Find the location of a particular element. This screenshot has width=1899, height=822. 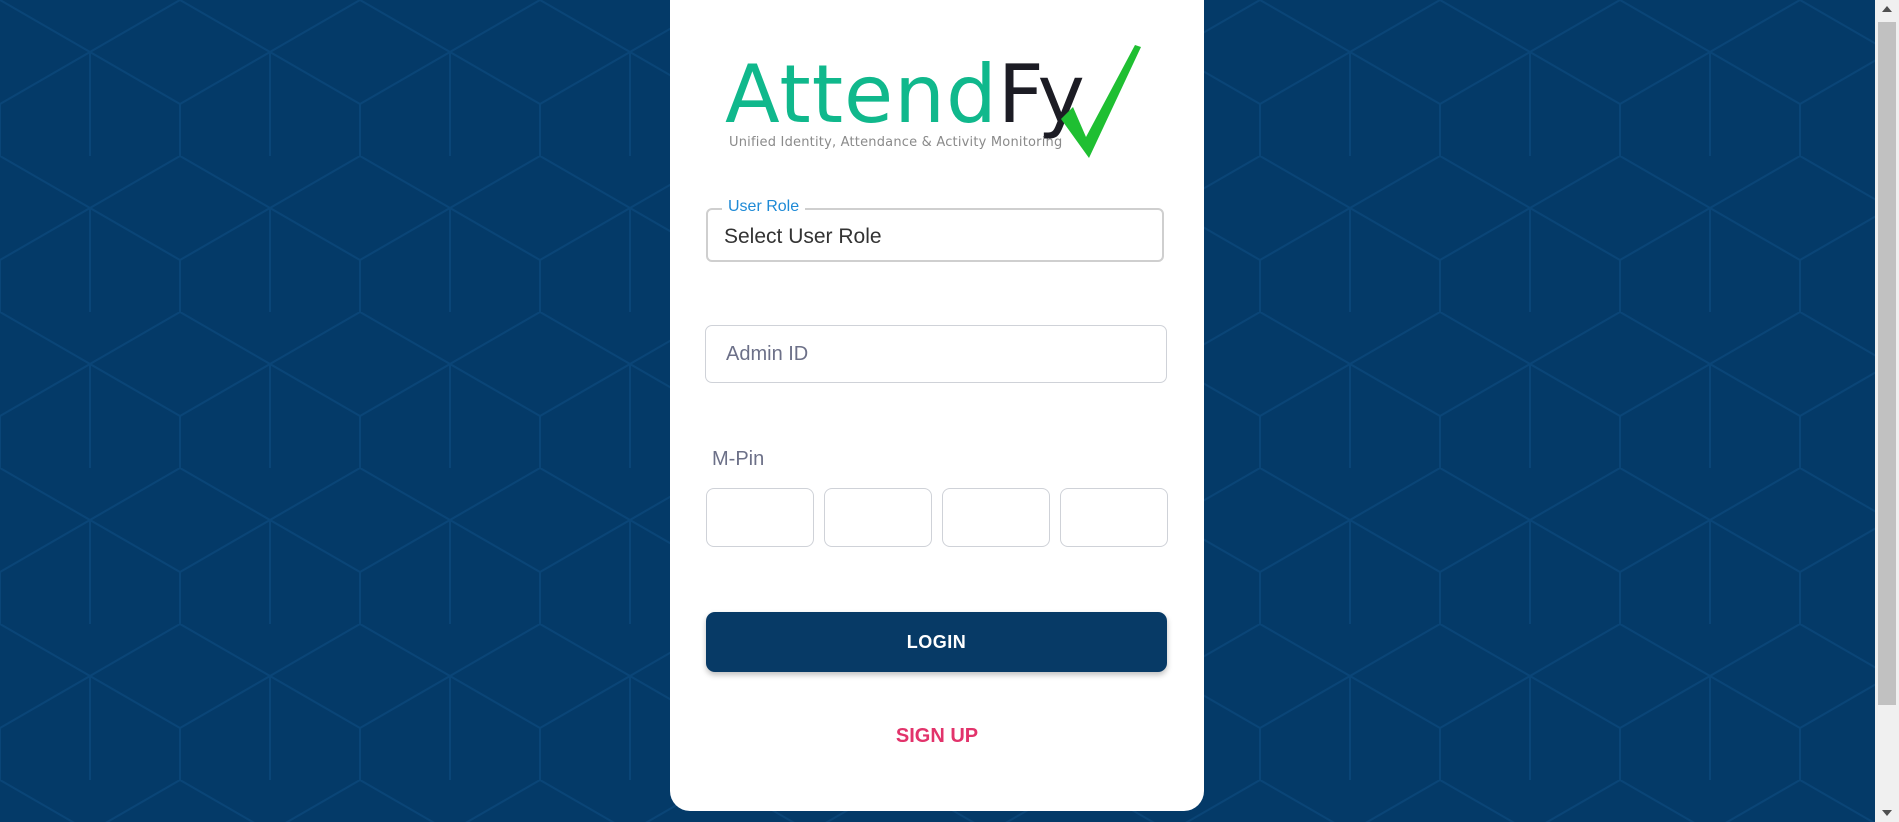

logo-wordmark: AttendFy is located at coordinates (905, 95).